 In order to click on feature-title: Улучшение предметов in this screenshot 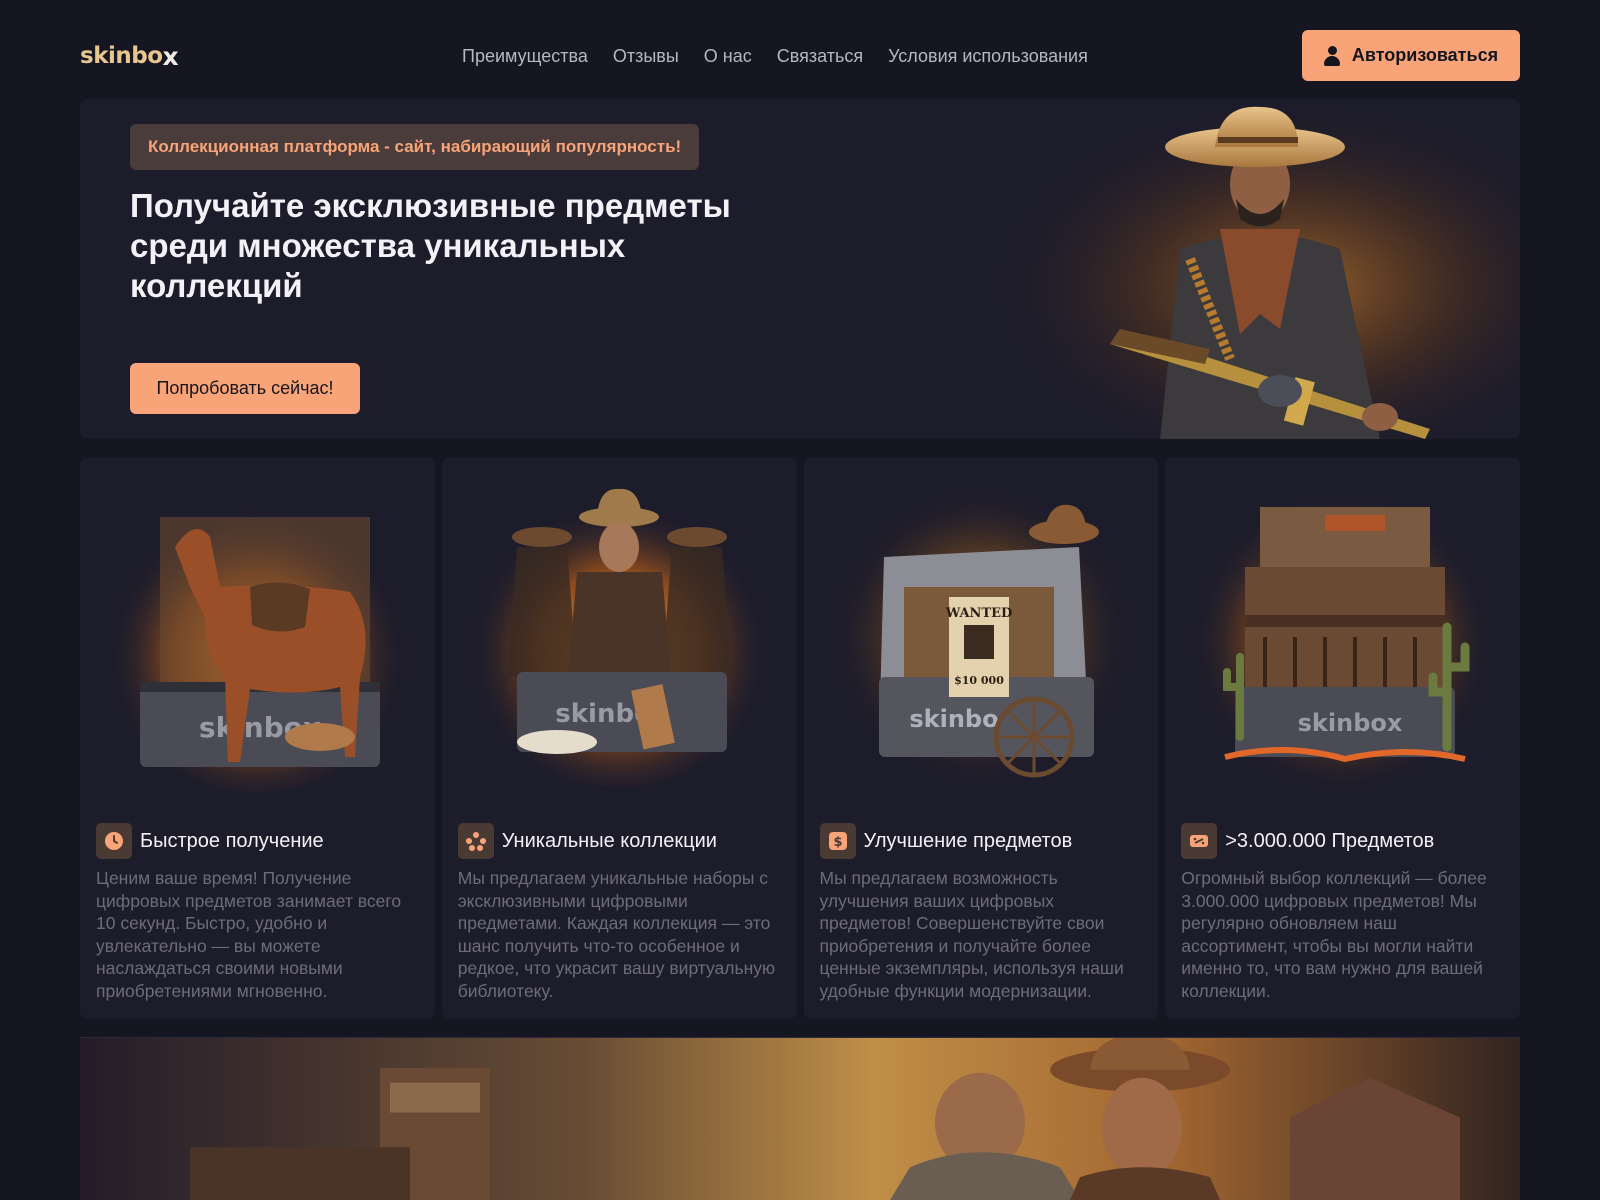, I will do `click(968, 840)`.